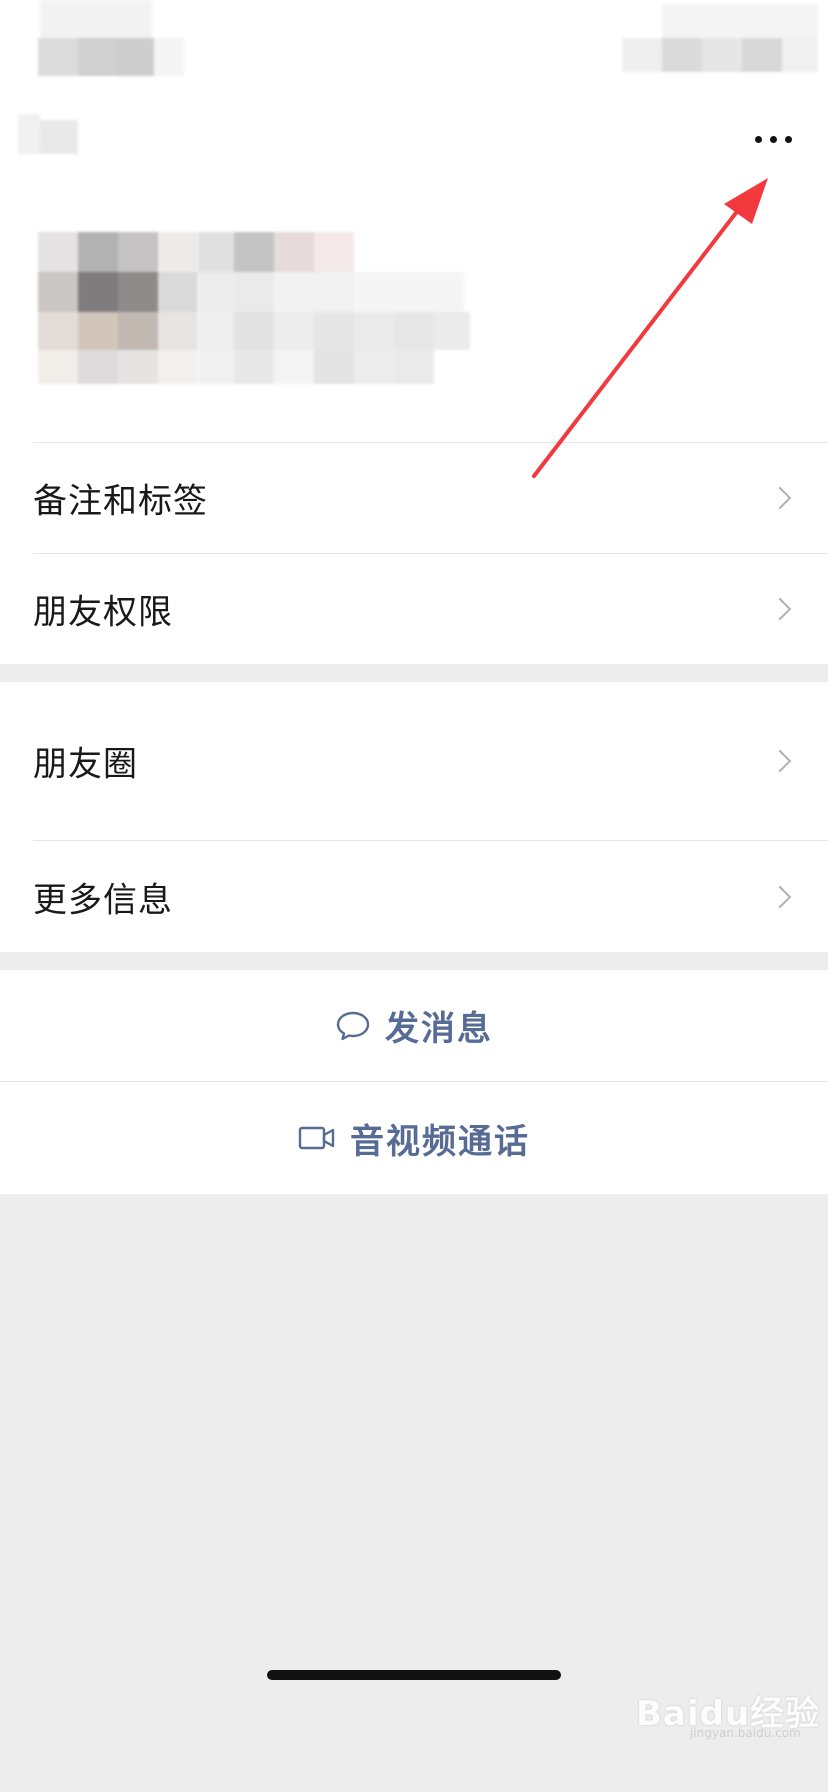 The width and height of the screenshot is (828, 1792). Describe the element at coordinates (85, 764) in the screenshot. I see `moments-label: 朋友圈` at that location.